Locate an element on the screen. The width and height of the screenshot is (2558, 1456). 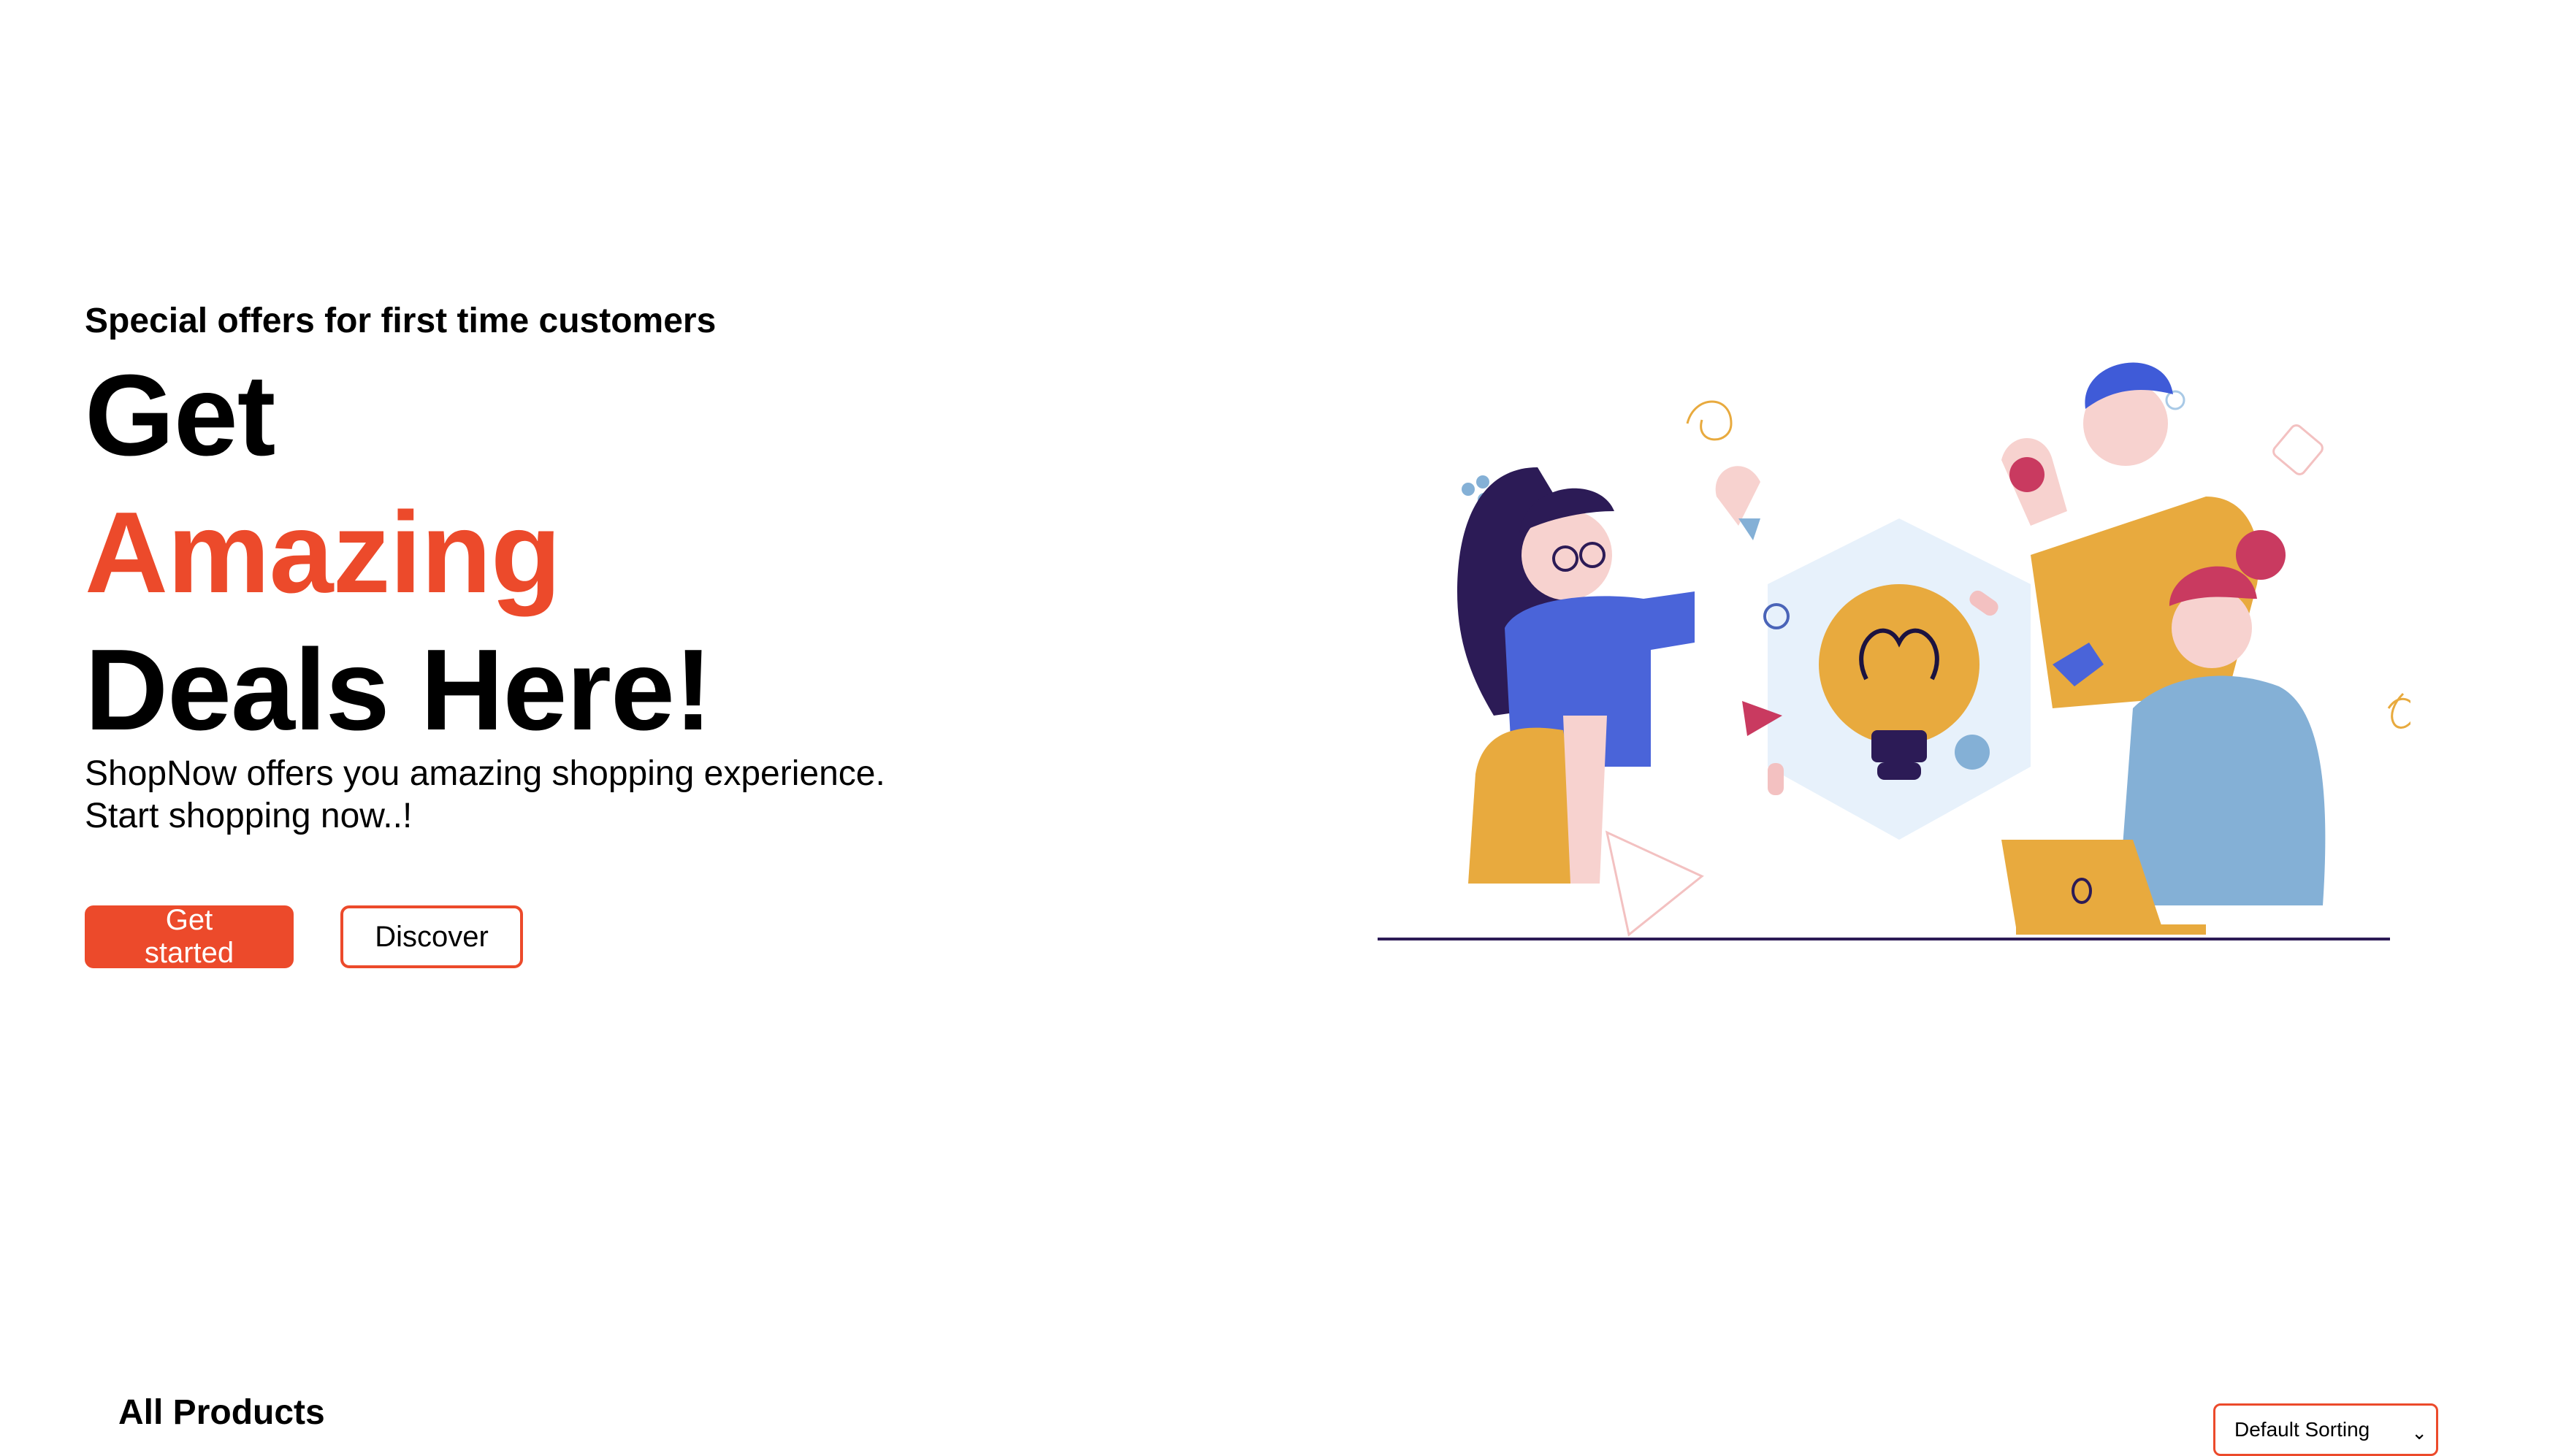
hero-buttons: Get started Discover is located at coordinates (304, 937).